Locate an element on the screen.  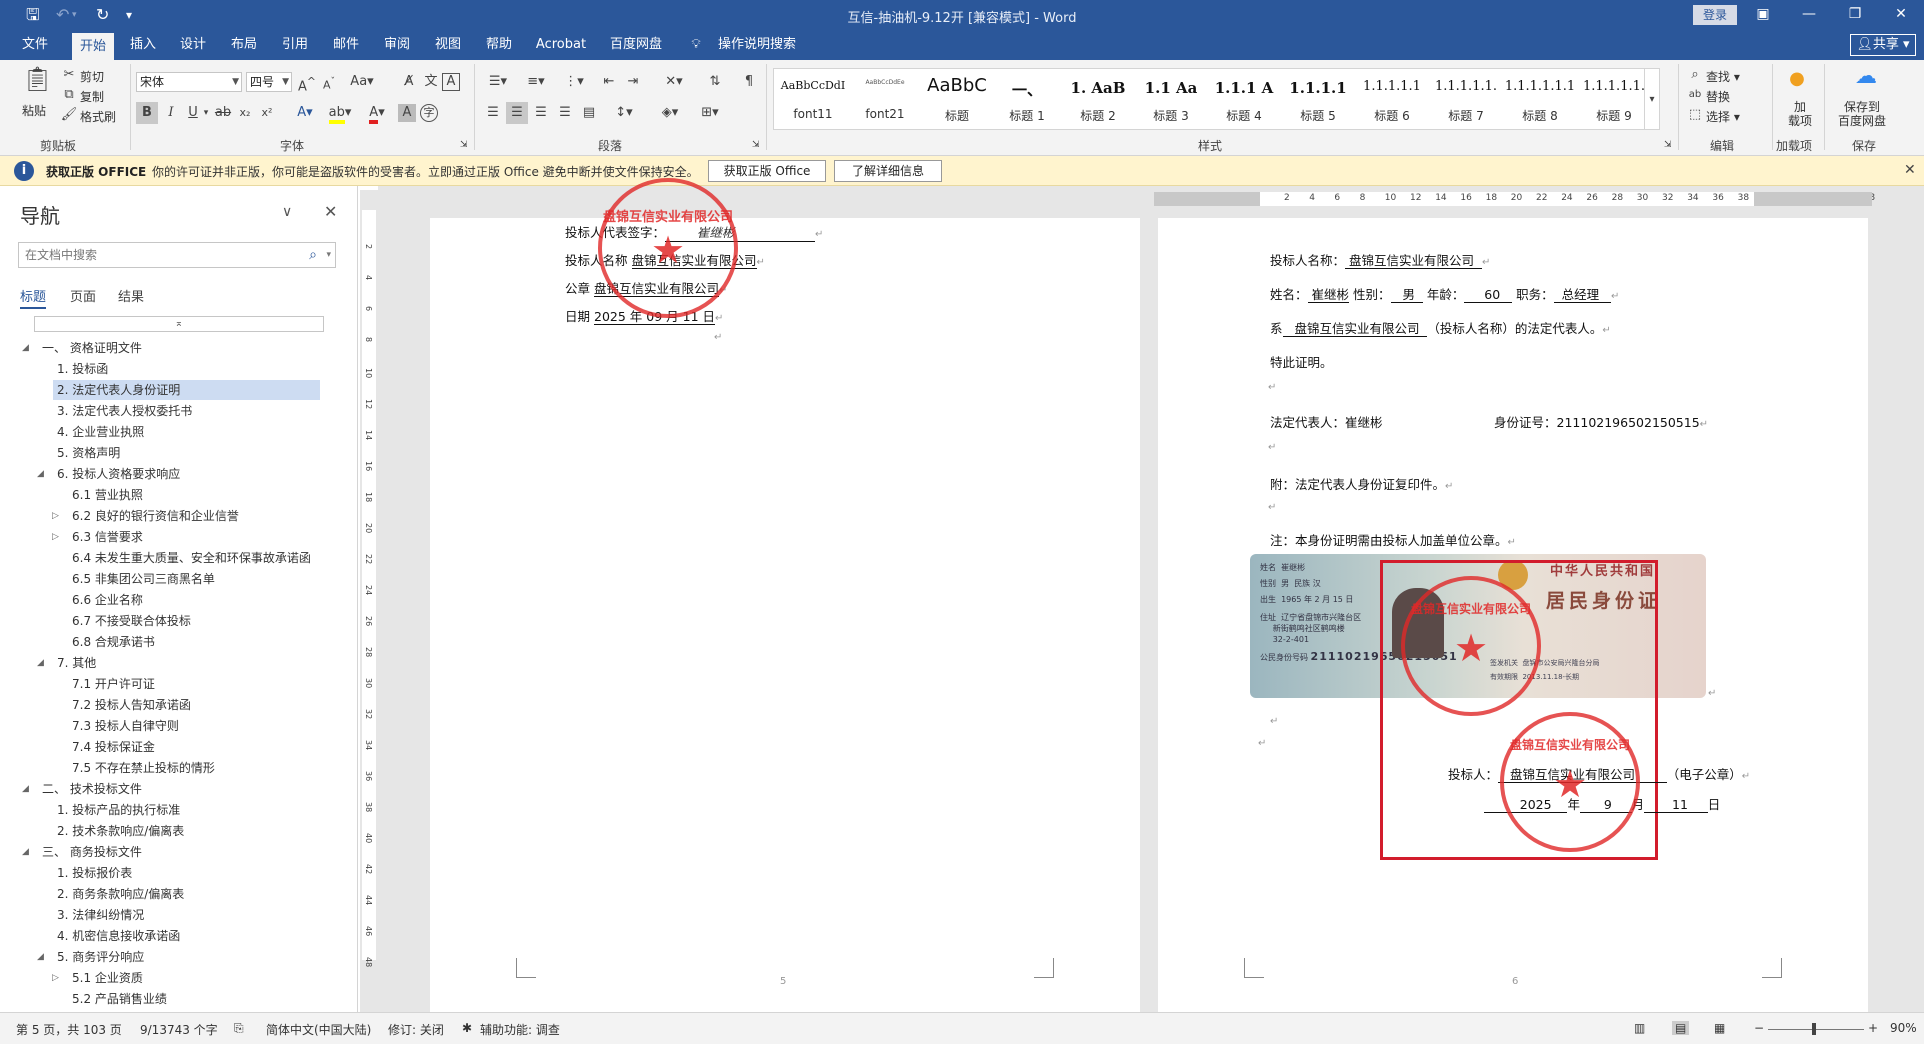
p6-special-line: 特此证明。 is located at coordinates (1301, 361).